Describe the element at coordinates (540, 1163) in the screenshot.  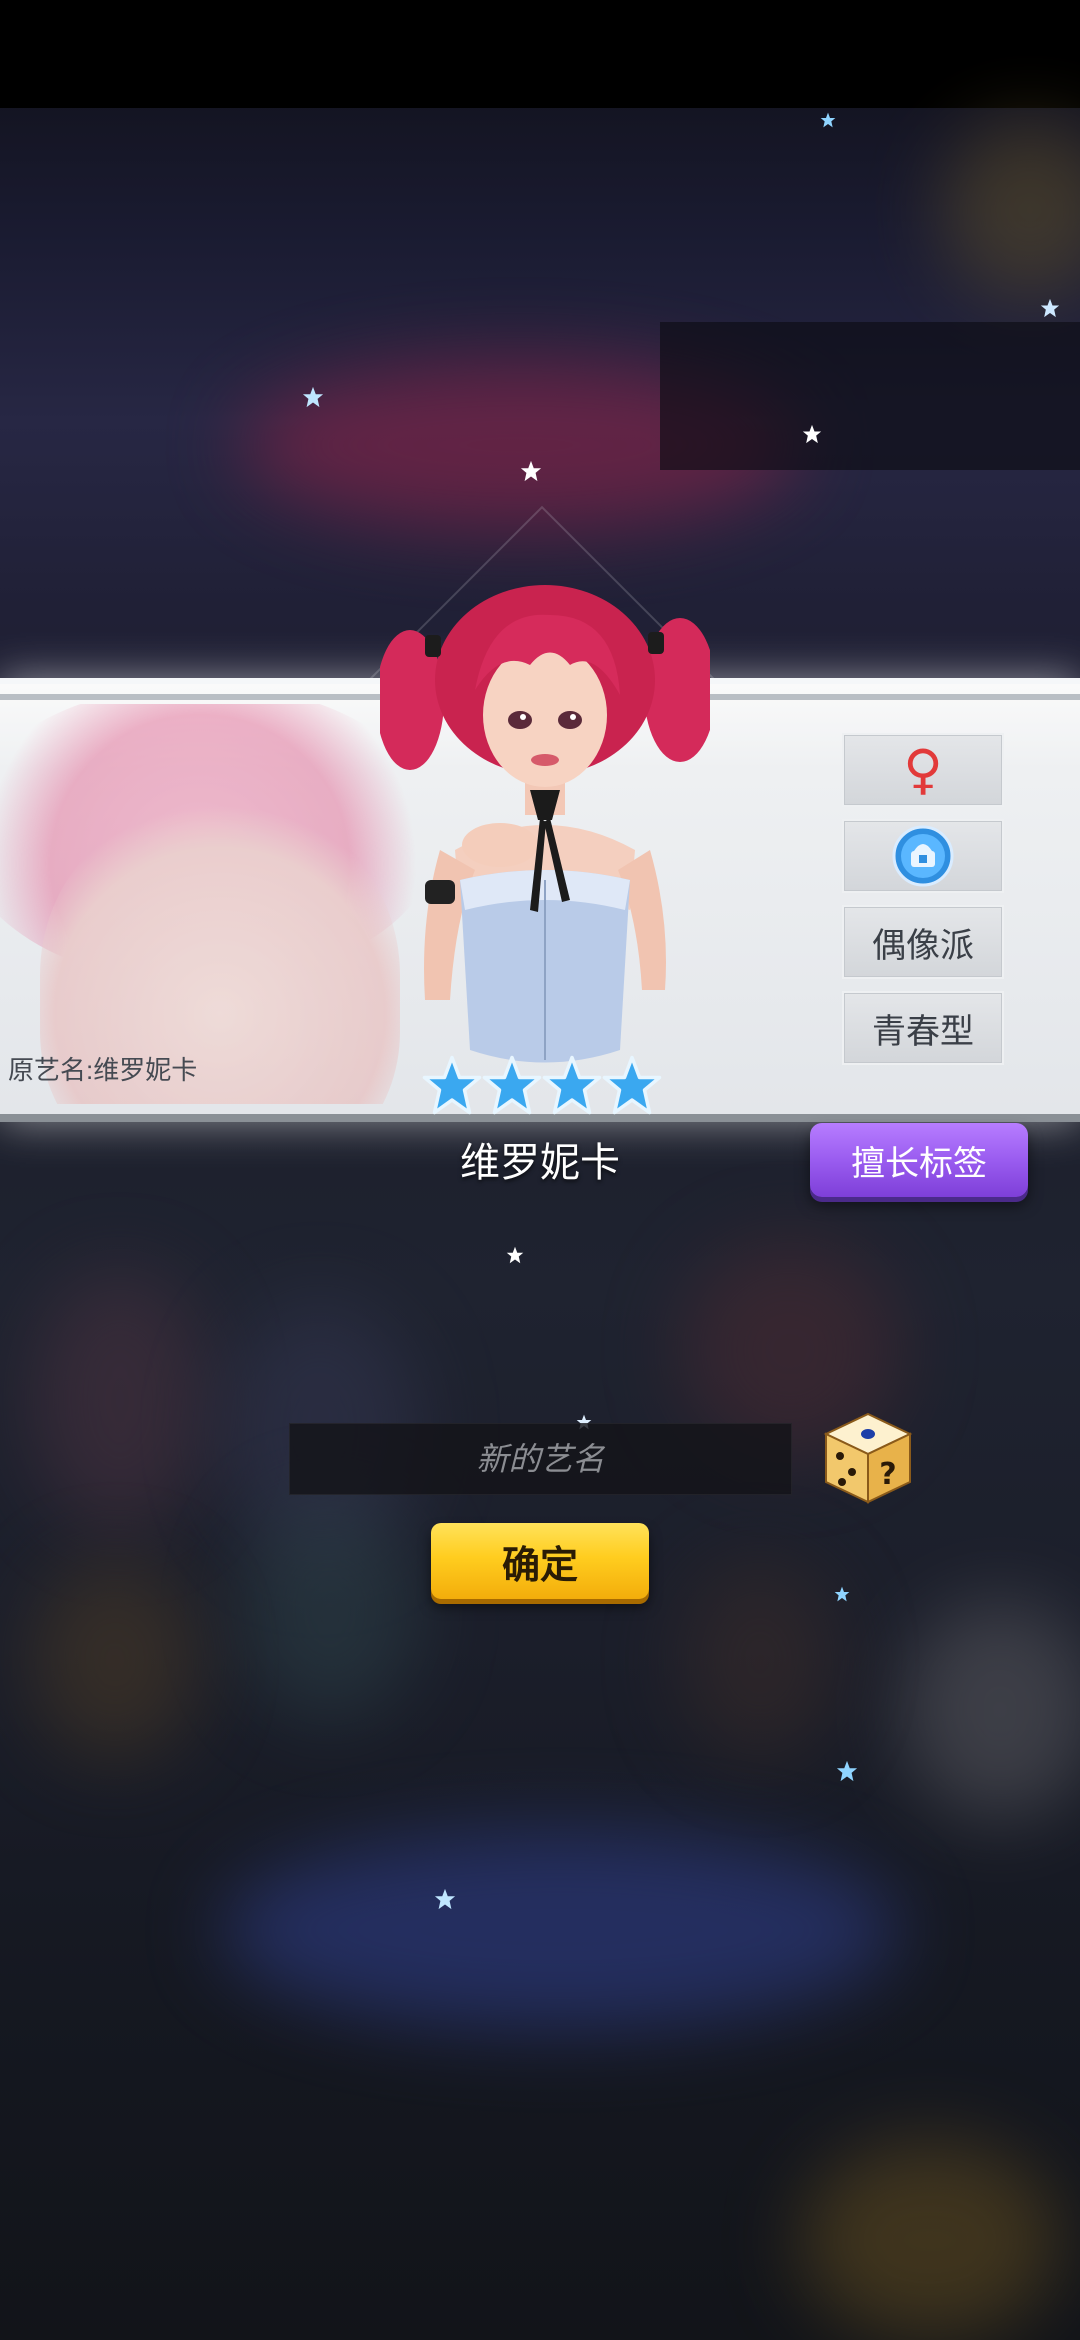
I see `character-name: 维罗妮卡` at that location.